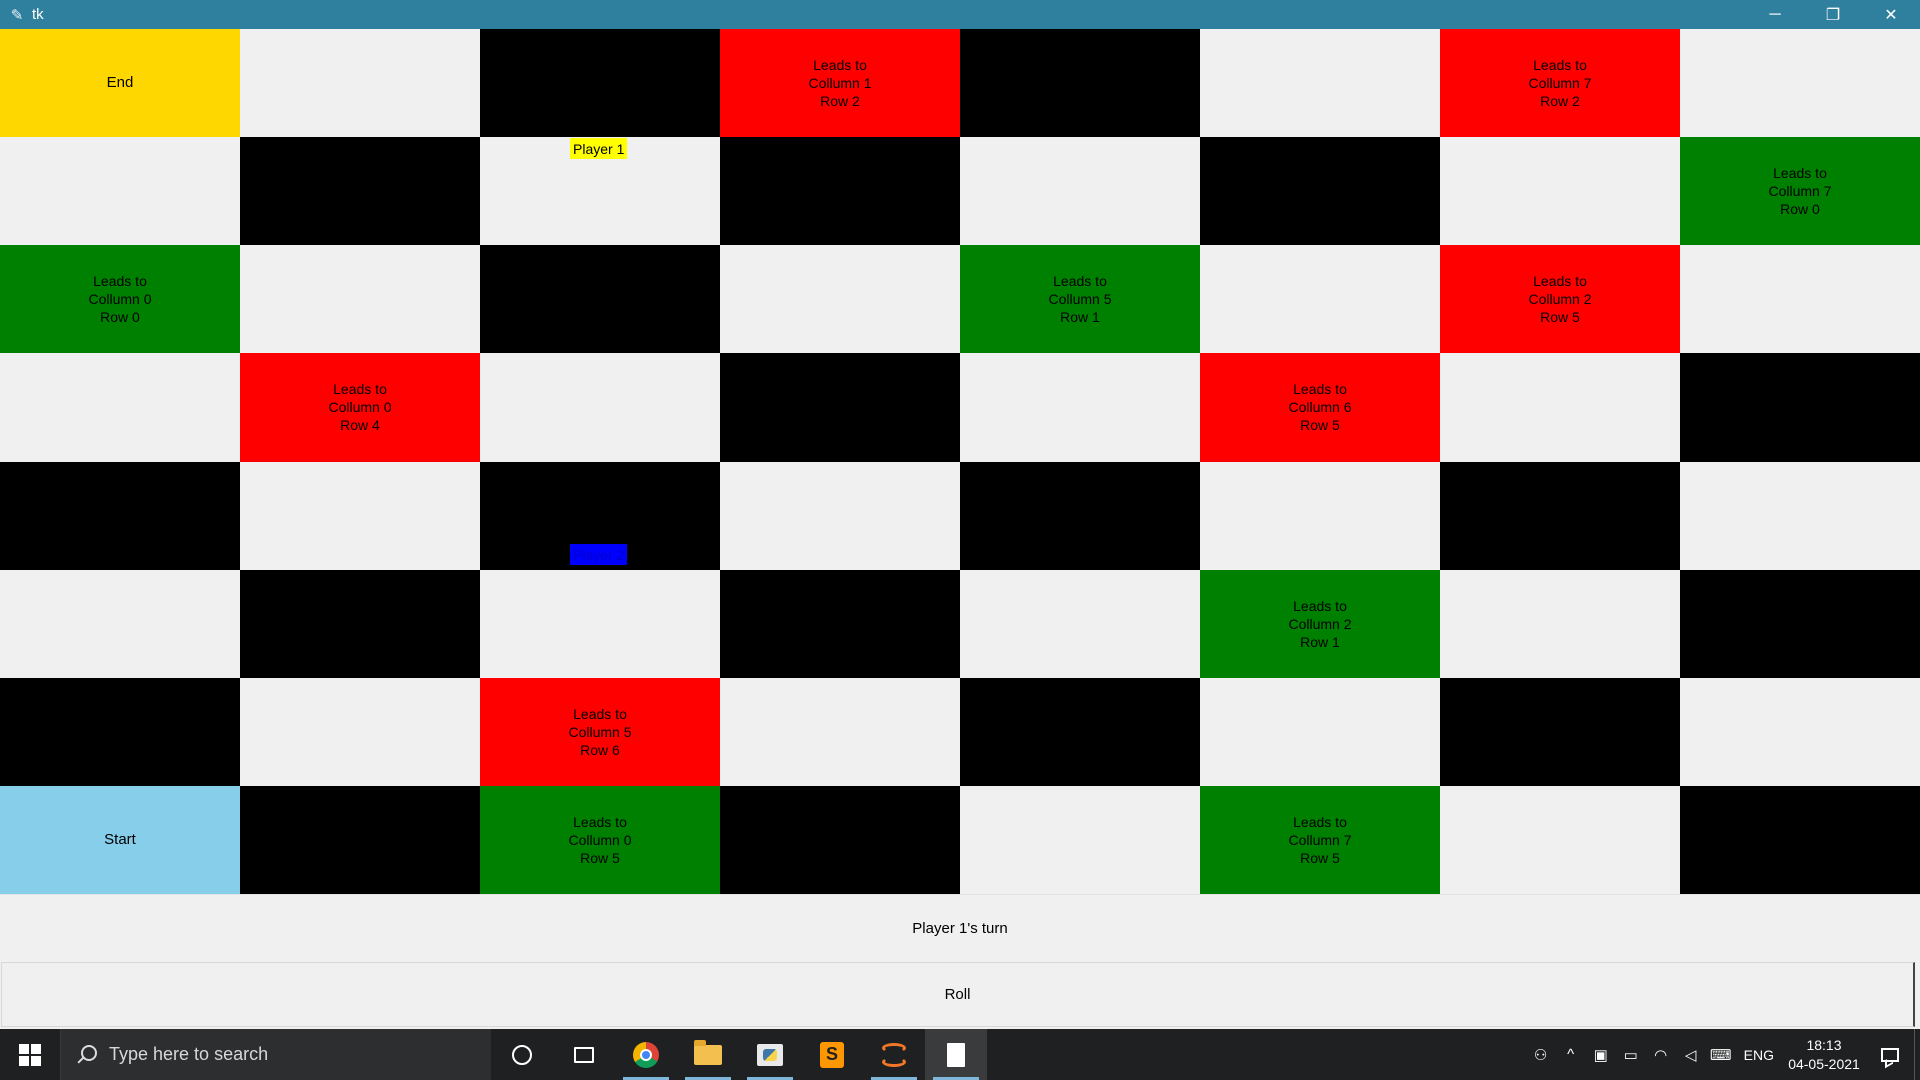  I want to click on python-idle-taskbar-button, so click(770, 1054).